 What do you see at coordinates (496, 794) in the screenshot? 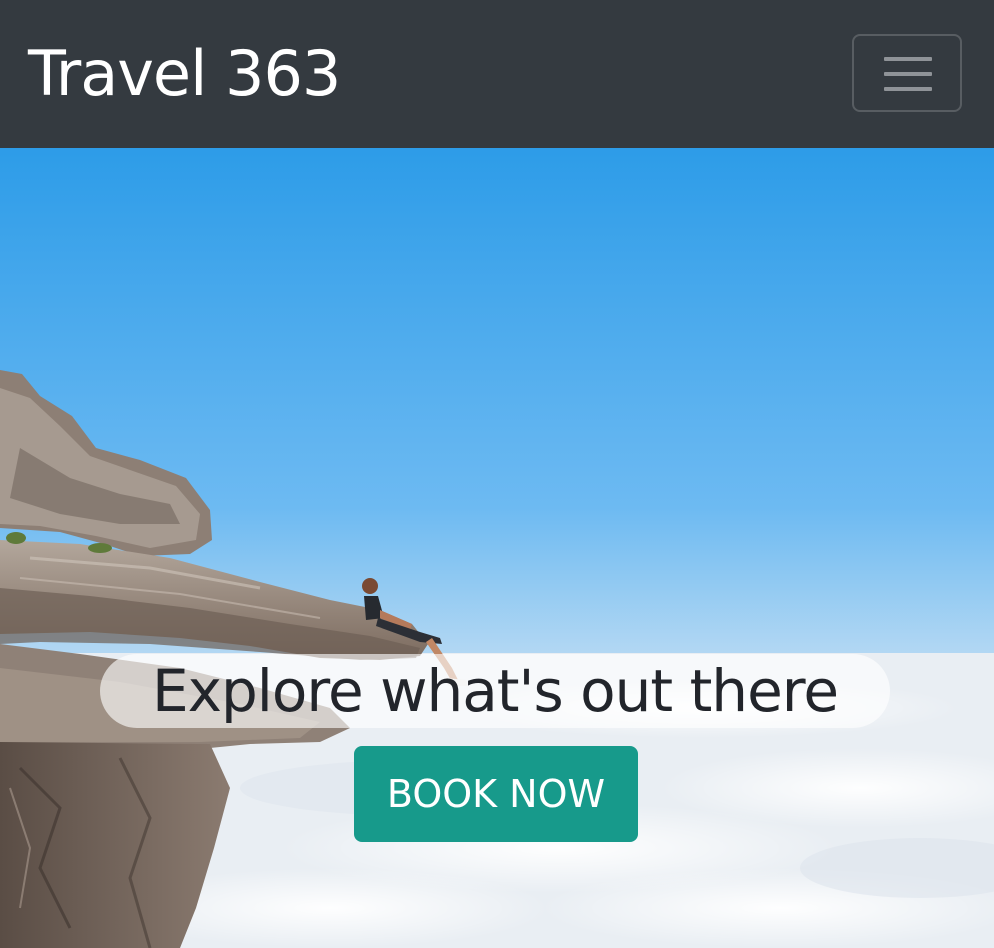
I see `book-now-button: BOOK NOW` at bounding box center [496, 794].